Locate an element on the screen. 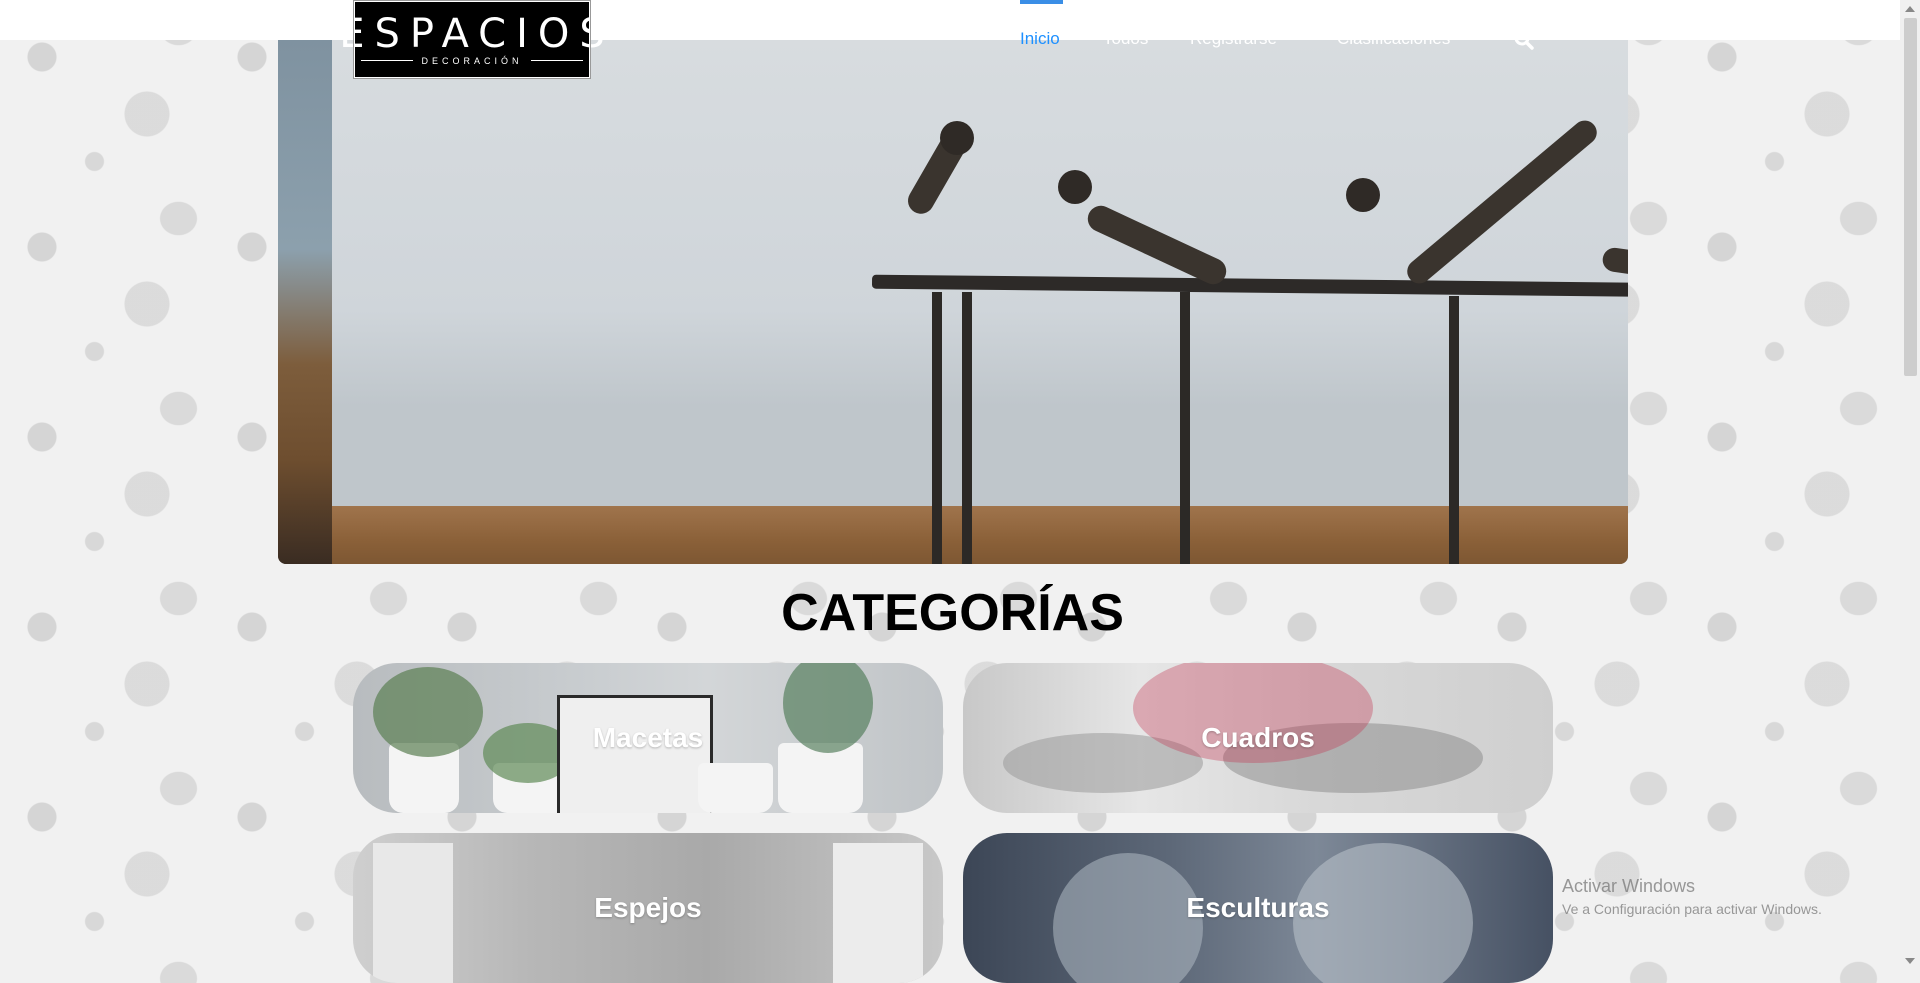 The image size is (1920, 983). category-card-esculturas: Esculturas is located at coordinates (1258, 908).